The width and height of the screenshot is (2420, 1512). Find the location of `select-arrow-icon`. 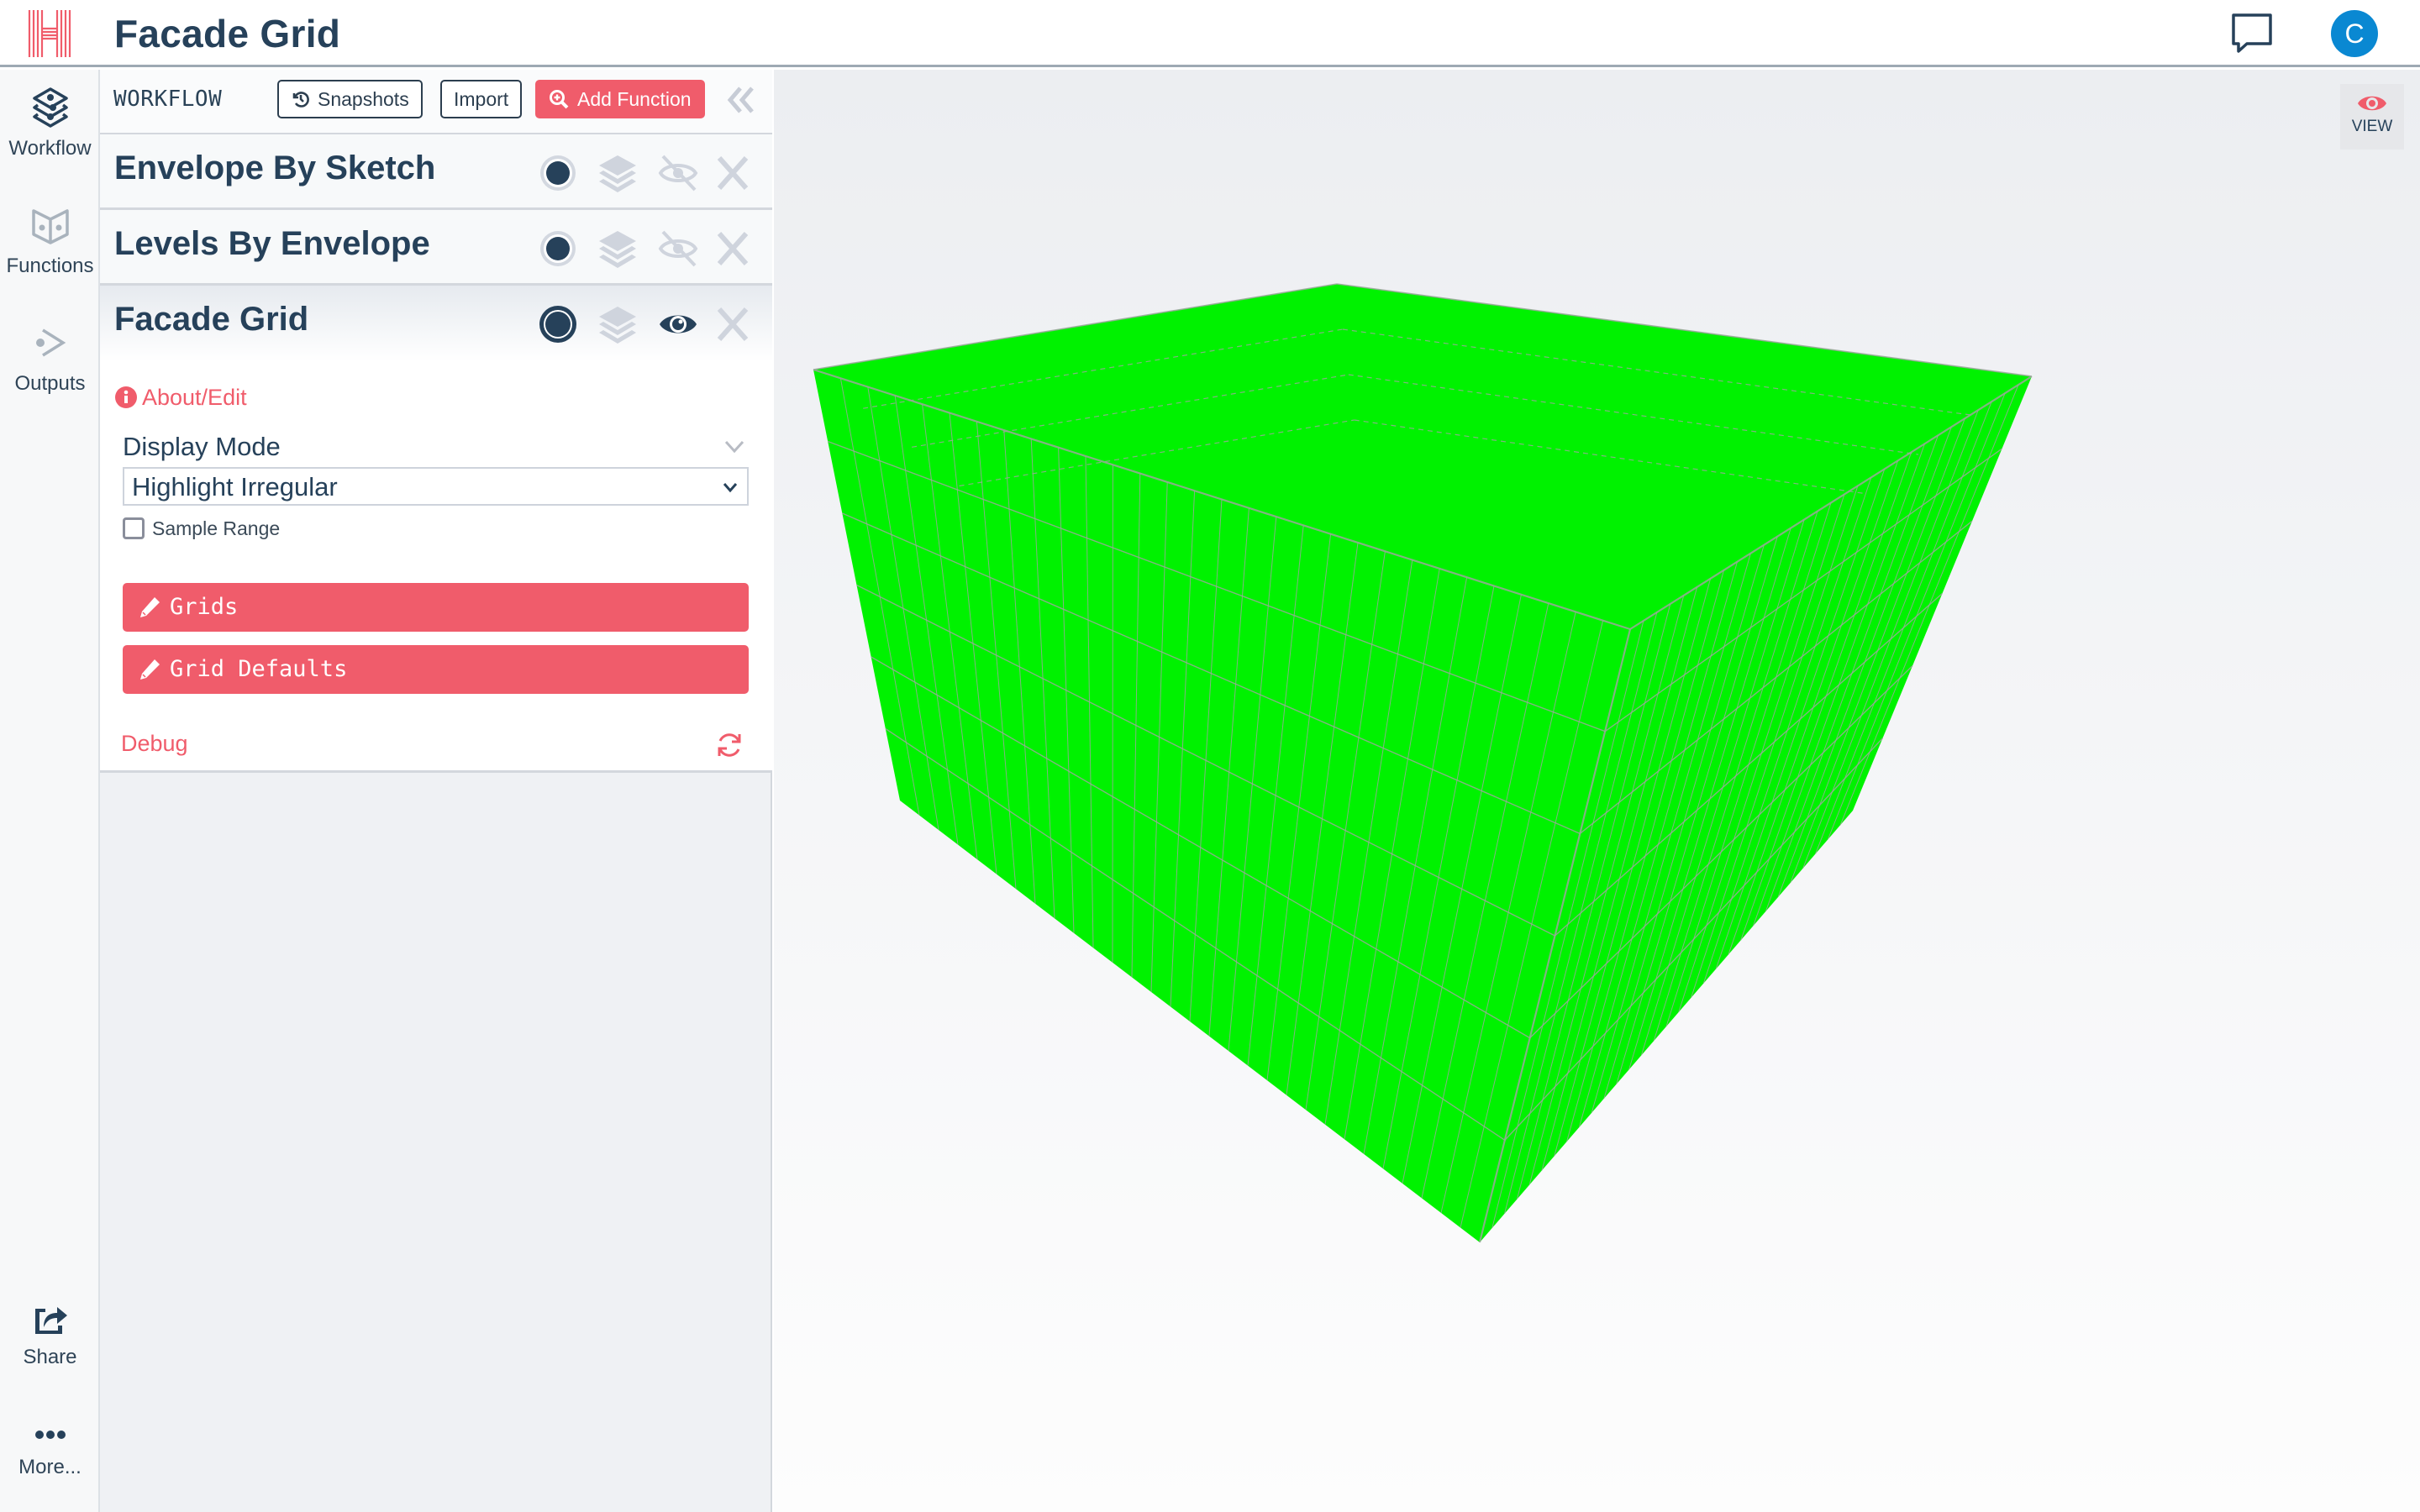

select-arrow-icon is located at coordinates (731, 488).